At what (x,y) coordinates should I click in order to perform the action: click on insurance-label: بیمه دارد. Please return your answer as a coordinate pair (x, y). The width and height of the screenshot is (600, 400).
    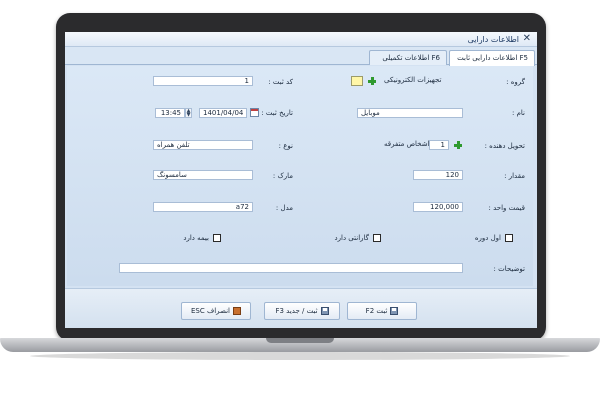
    Looking at the image, I should click on (196, 238).